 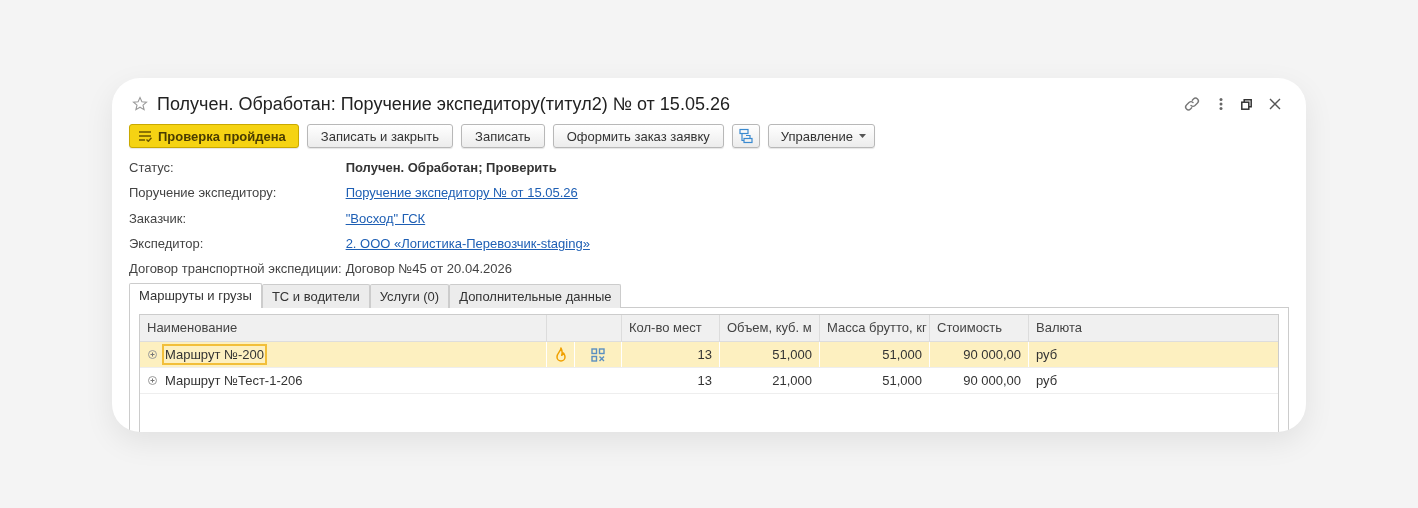 What do you see at coordinates (978, 328) in the screenshot?
I see `column-header: Стоимость` at bounding box center [978, 328].